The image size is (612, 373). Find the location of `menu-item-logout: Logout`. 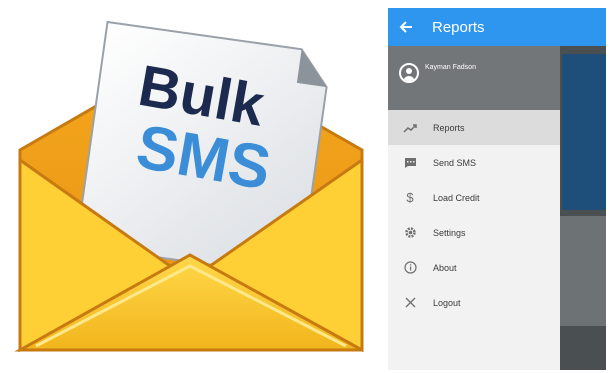

menu-item-logout: Logout is located at coordinates (474, 302).